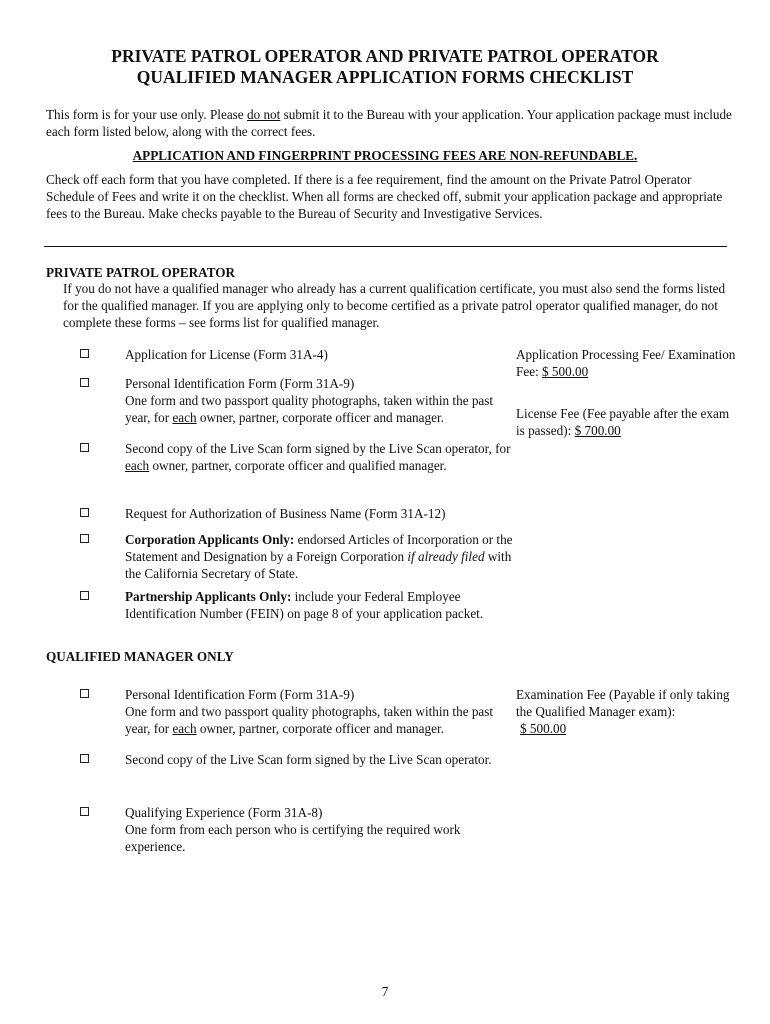  What do you see at coordinates (263, 114) in the screenshot?
I see `intro-emphasis: do not` at bounding box center [263, 114].